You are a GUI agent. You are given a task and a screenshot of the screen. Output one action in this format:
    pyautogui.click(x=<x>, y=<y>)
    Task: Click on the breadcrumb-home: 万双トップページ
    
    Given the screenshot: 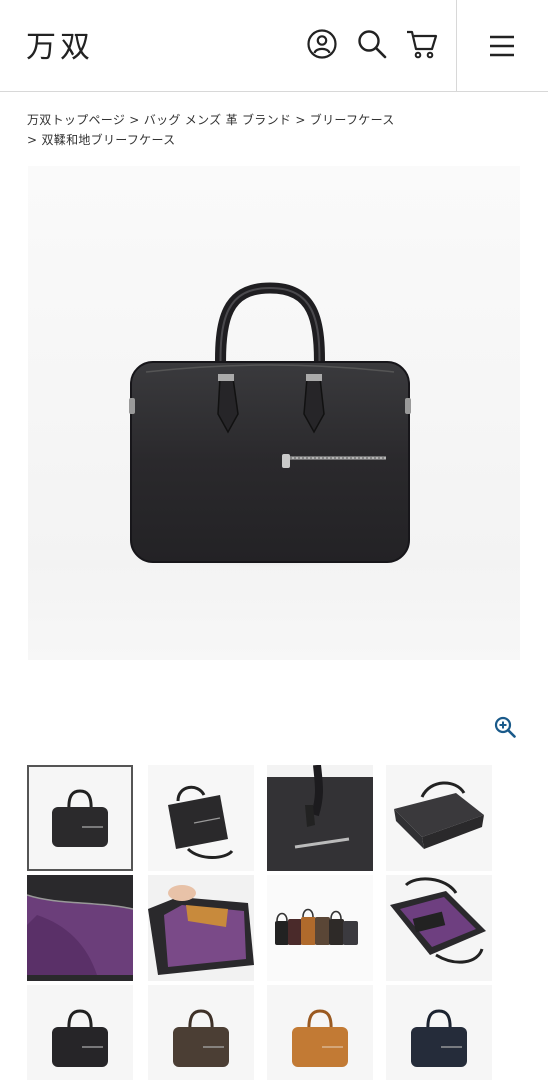 What is the action you would take?
    pyautogui.click(x=76, y=120)
    